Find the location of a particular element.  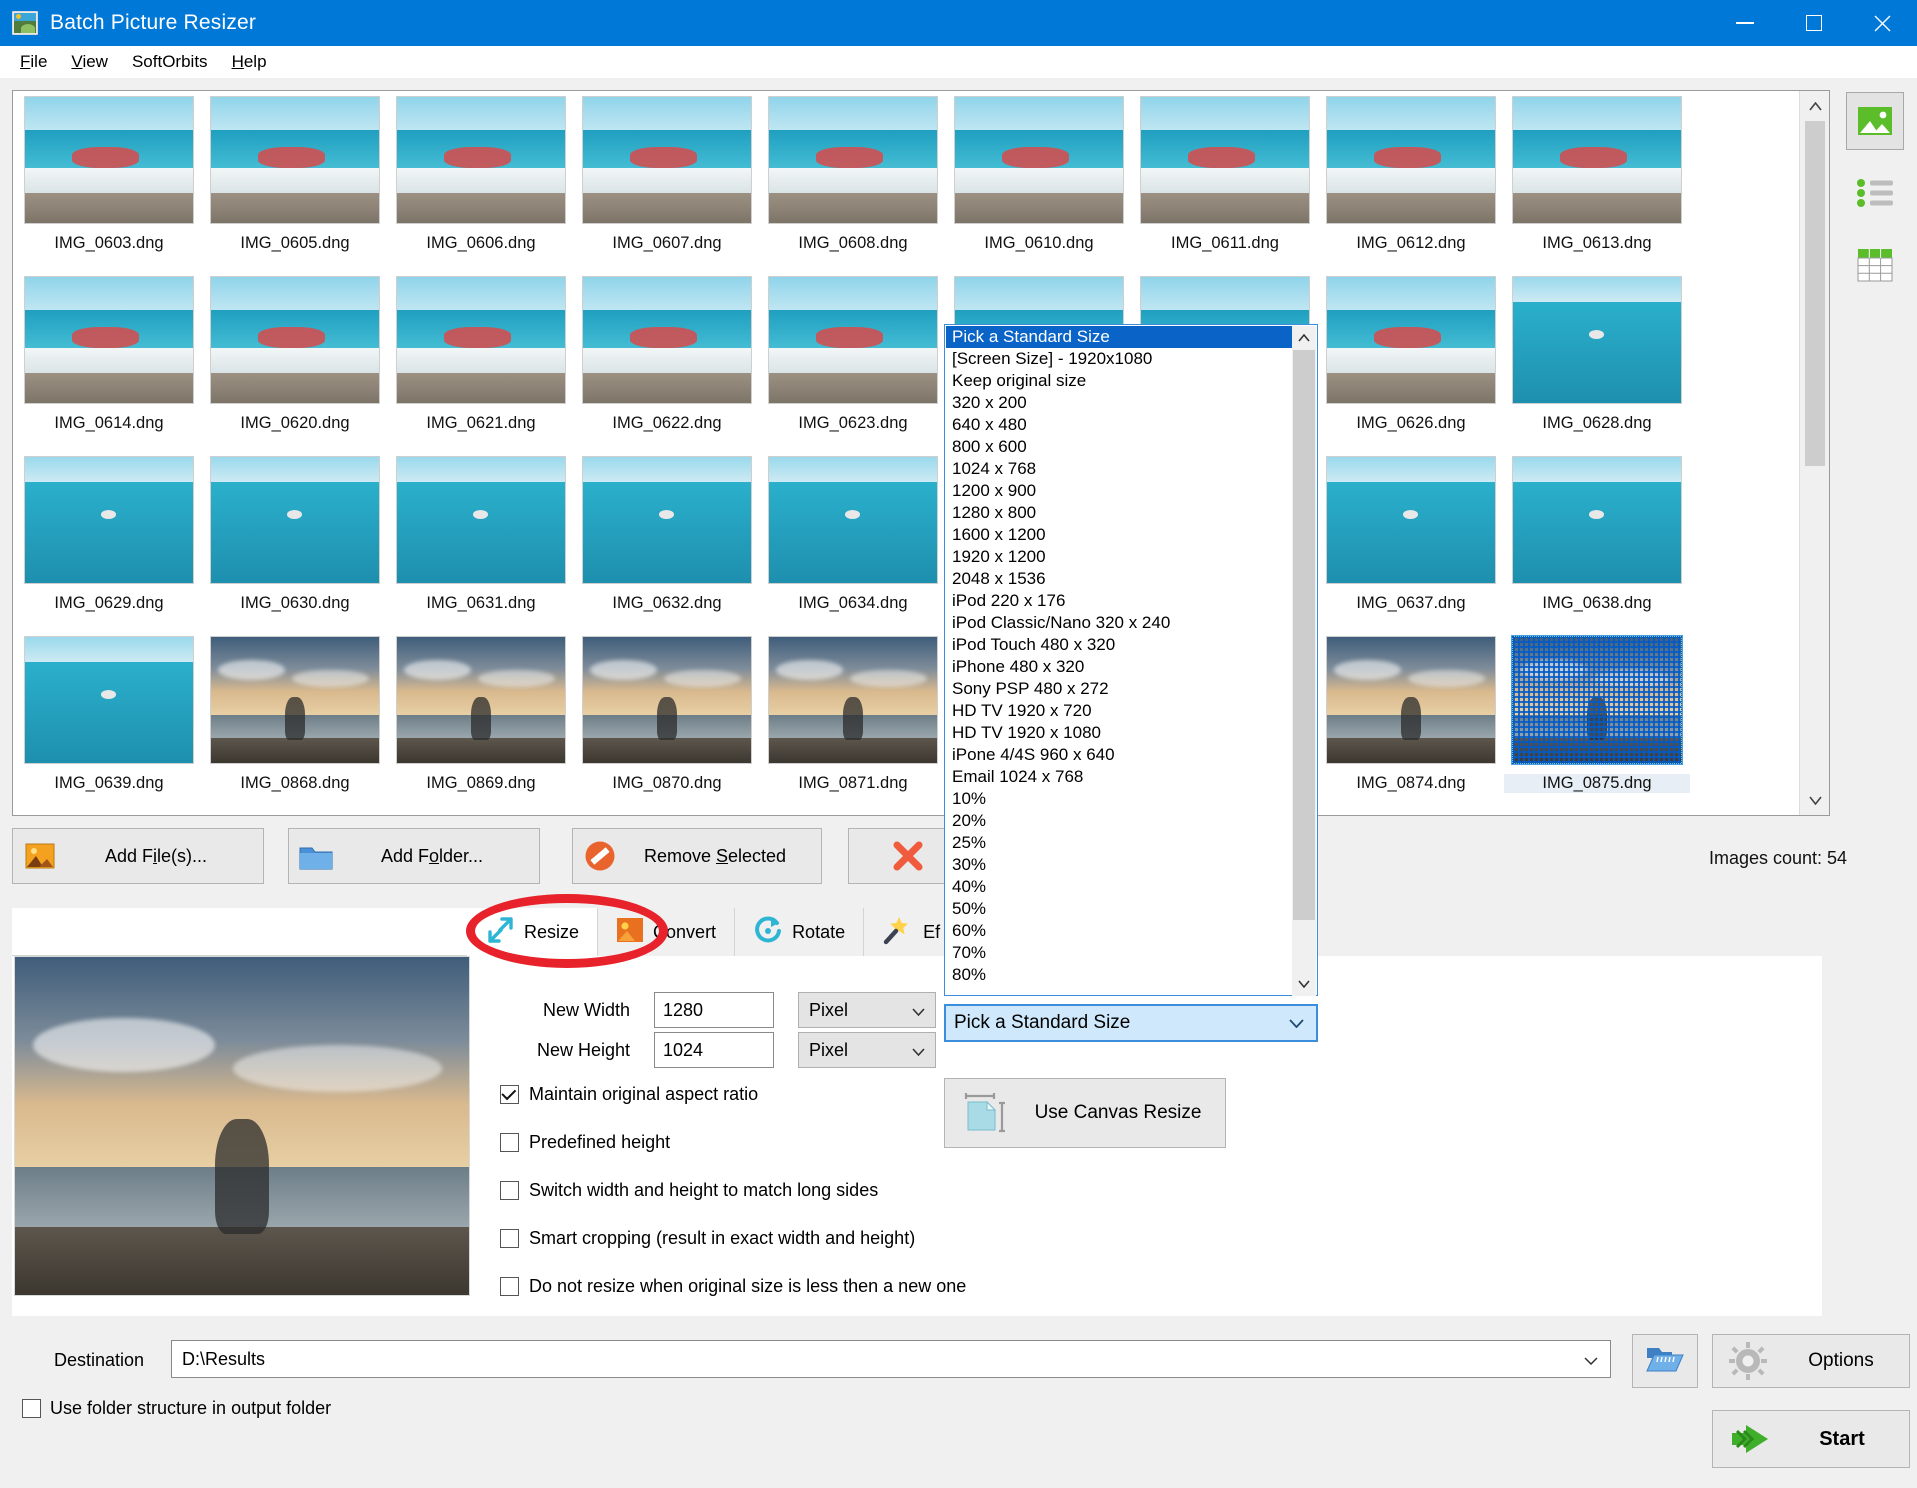

new-height-input: 1024 is located at coordinates (714, 1050).